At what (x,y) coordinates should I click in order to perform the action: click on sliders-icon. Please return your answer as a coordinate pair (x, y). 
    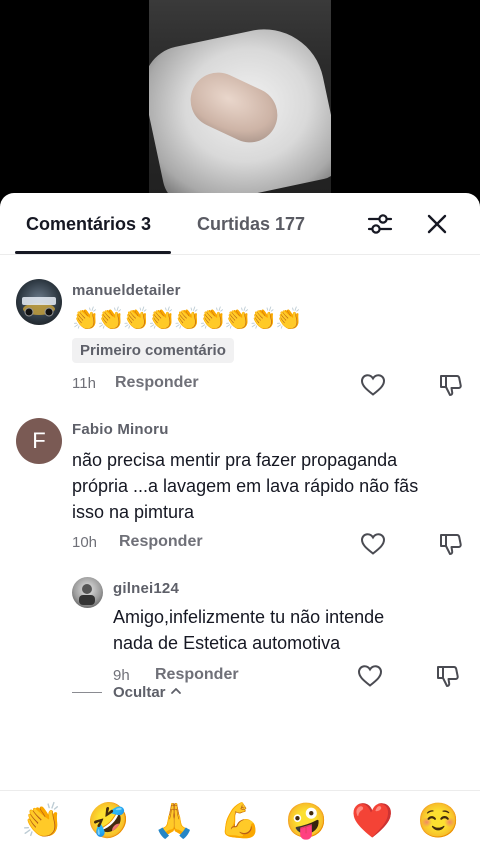
    Looking at the image, I should click on (380, 224).